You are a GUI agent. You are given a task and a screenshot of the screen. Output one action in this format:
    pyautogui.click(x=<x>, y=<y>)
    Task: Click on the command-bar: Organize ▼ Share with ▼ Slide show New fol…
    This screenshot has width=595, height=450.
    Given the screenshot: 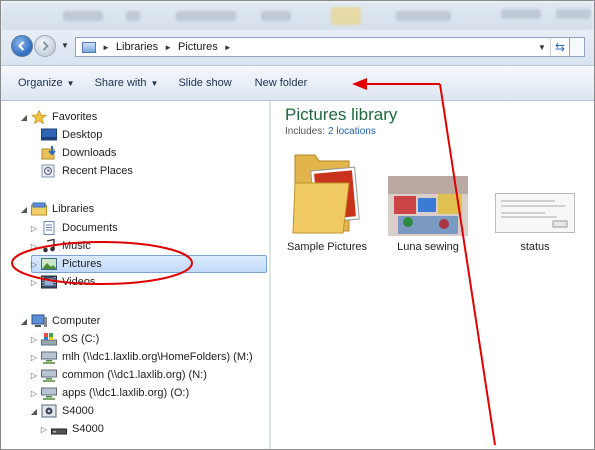 What is the action you would take?
    pyautogui.click(x=297, y=83)
    